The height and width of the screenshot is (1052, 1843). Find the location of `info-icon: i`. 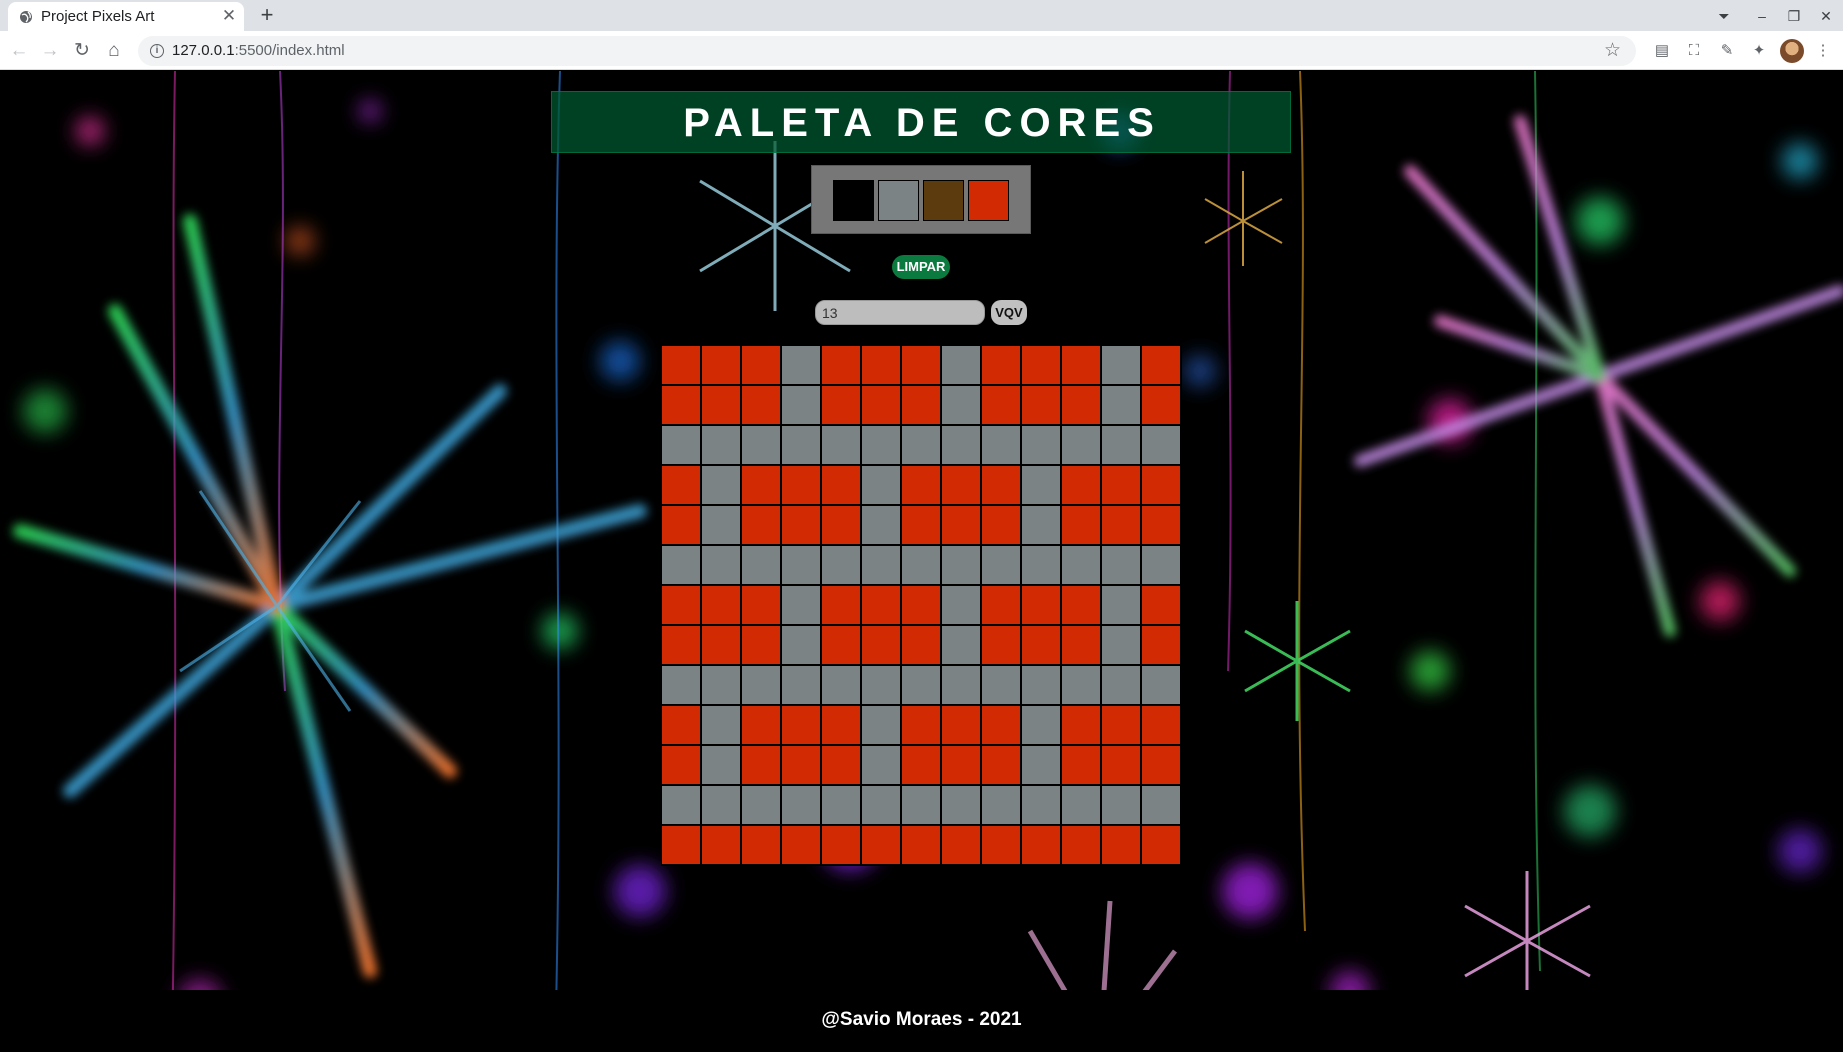

info-icon: i is located at coordinates (157, 51).